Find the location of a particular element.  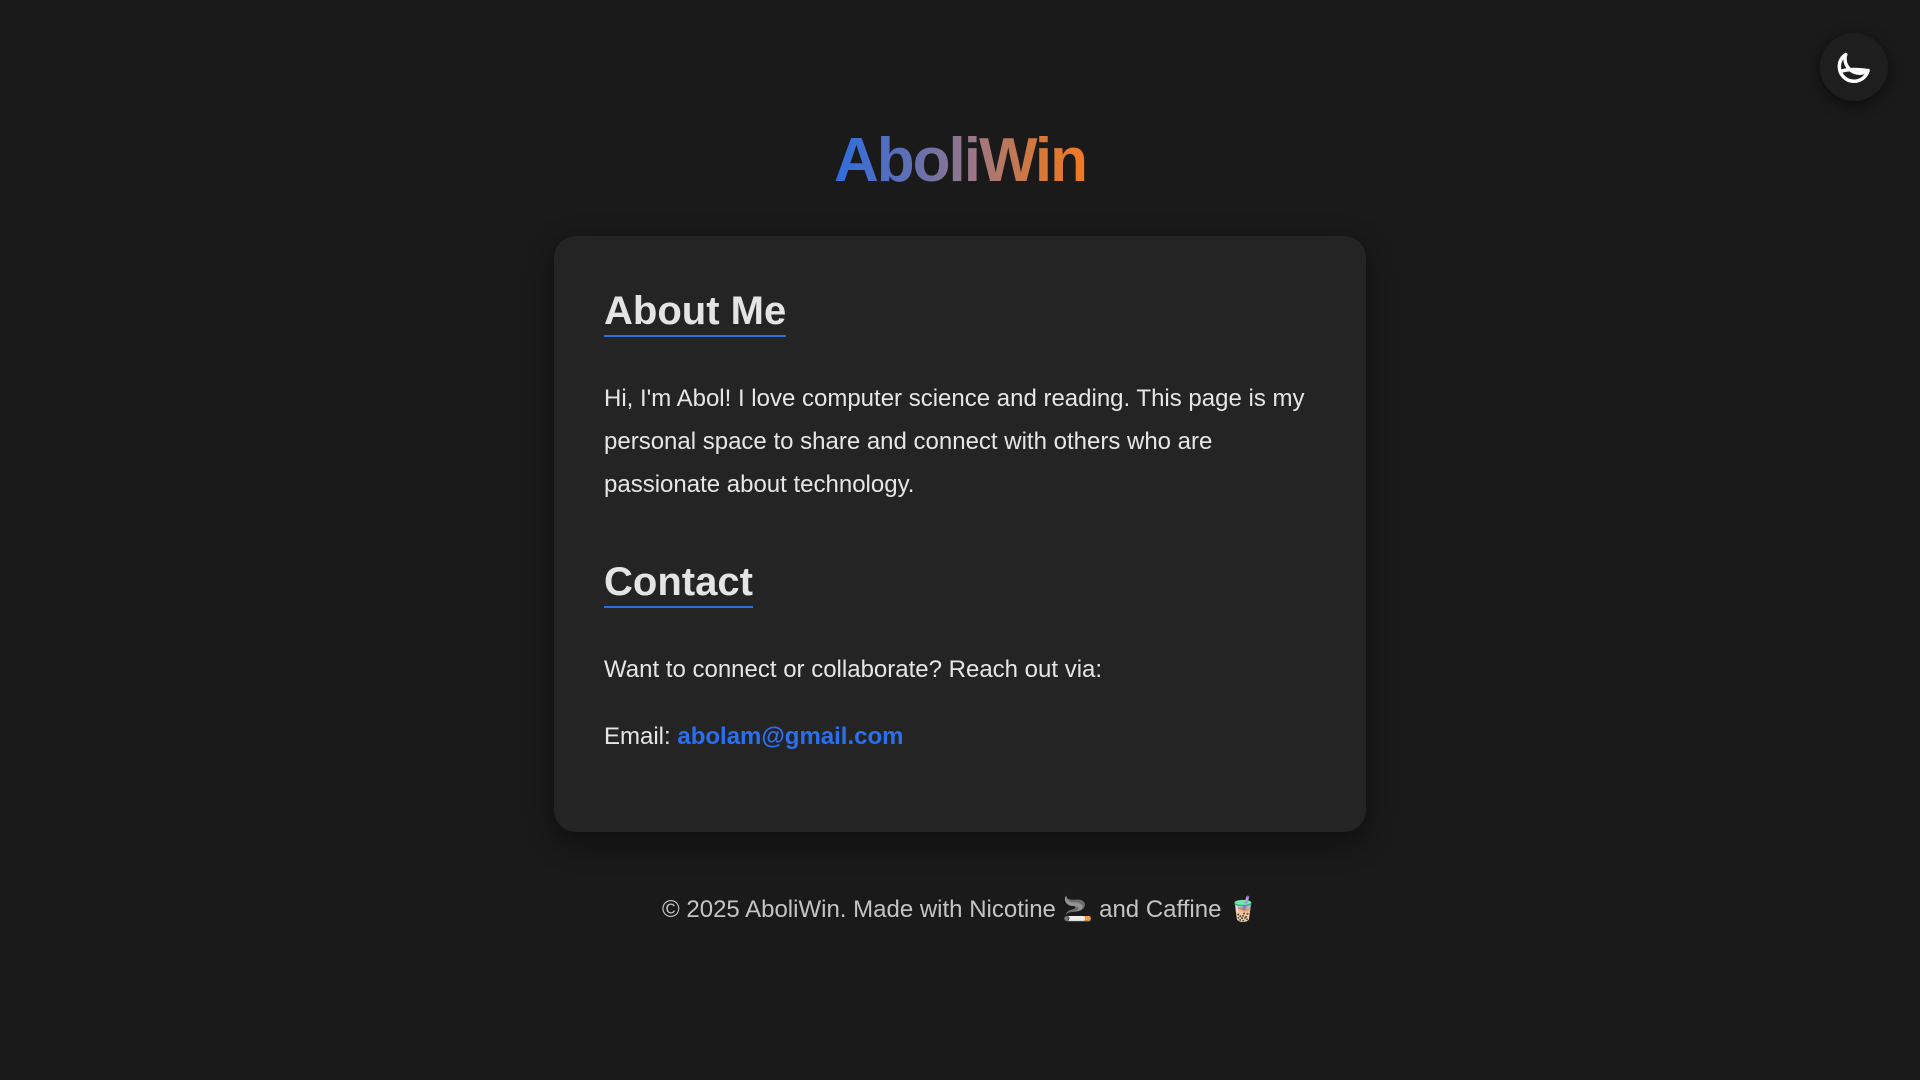

theme-toggle-button is located at coordinates (1854, 67).